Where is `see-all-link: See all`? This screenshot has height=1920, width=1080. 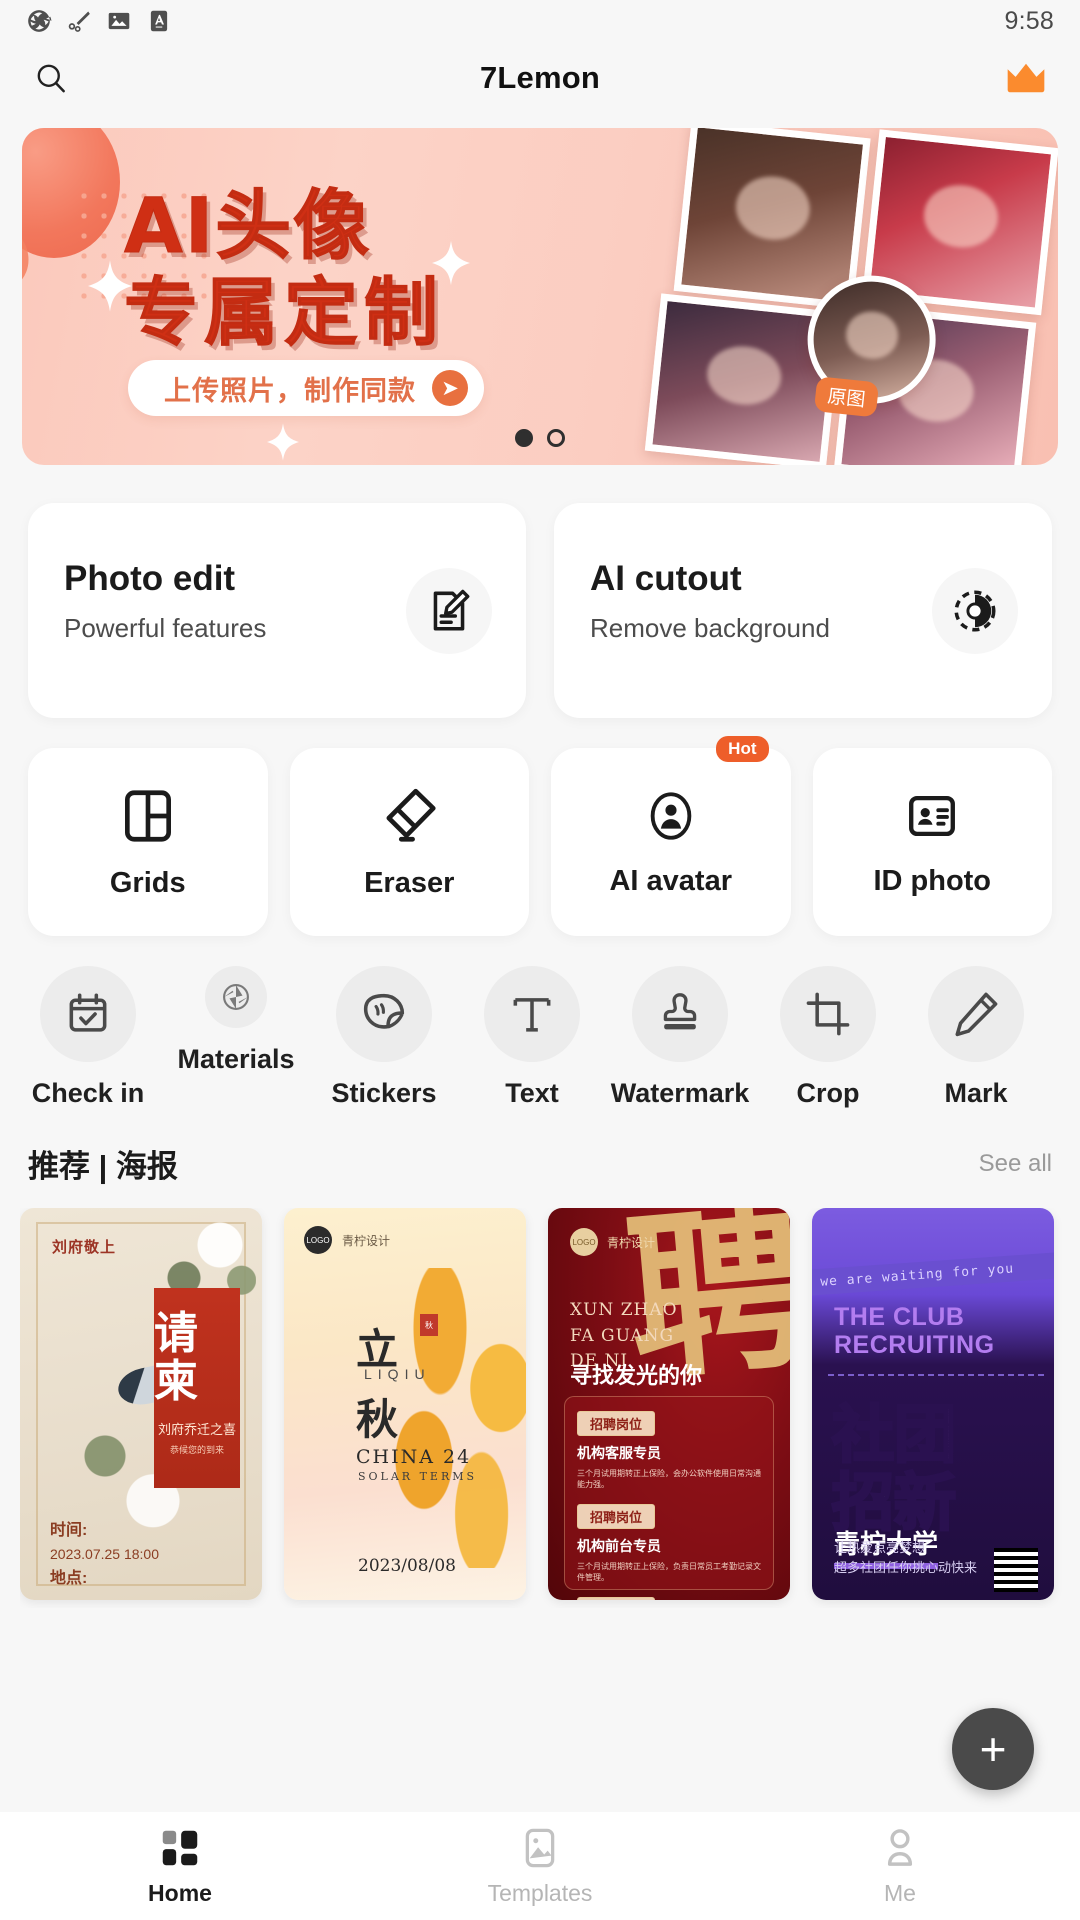
see-all-link: See all is located at coordinates (1015, 1164).